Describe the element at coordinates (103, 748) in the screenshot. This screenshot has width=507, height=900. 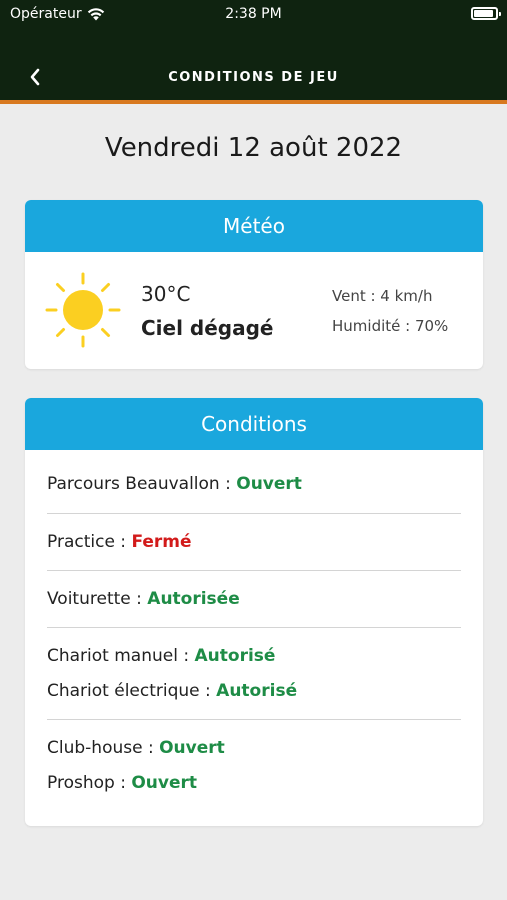
I see `condition-label: Club-house :` at that location.